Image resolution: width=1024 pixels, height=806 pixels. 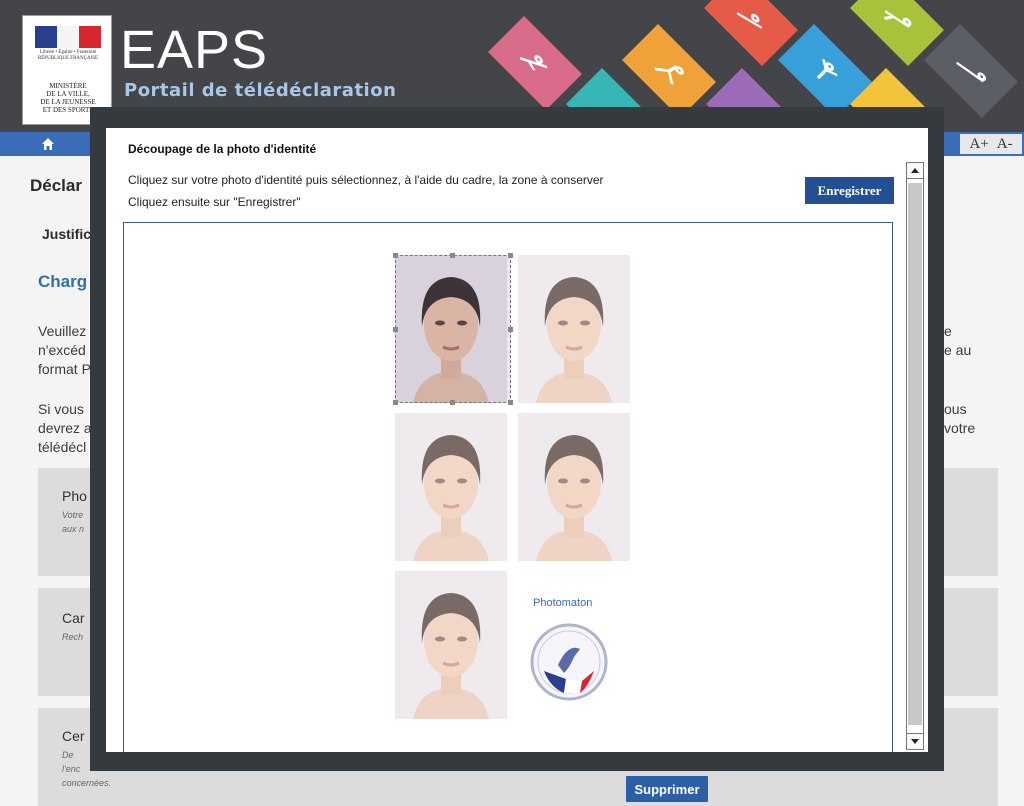 What do you see at coordinates (958, 340) in the screenshot?
I see `upload-instructions-right: e e au` at bounding box center [958, 340].